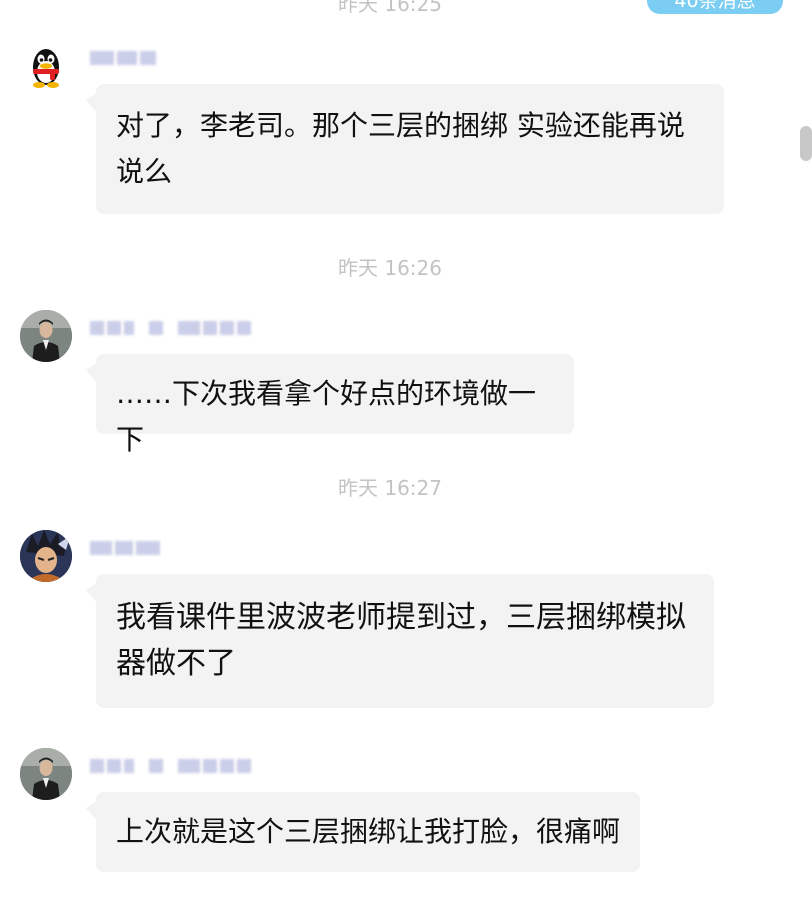 This screenshot has width=812, height=904. Describe the element at coordinates (368, 831) in the screenshot. I see `message-text: 上次就是这个三层捆绑让我打脸，很痛啊` at that location.